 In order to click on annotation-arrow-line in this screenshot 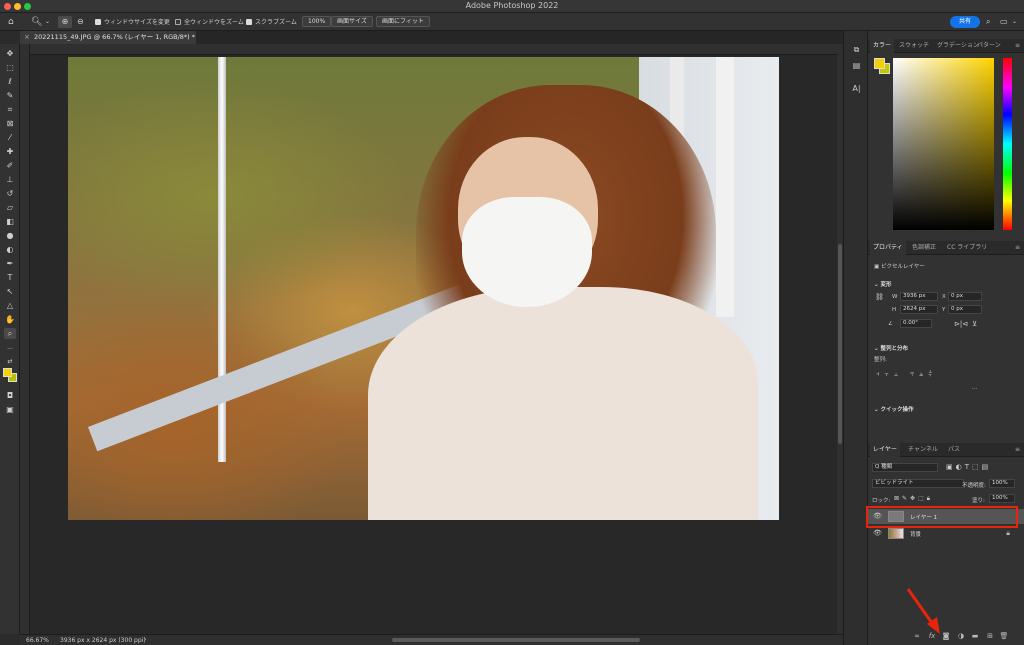, I will do `click(921, 607)`.